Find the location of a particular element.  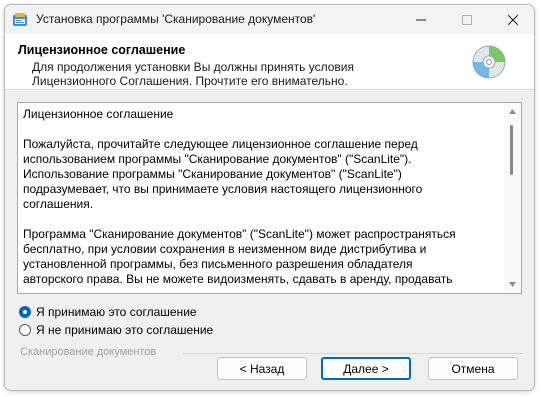

accept-agreement-label: Я принимаю это соглашение is located at coordinates (116, 312).